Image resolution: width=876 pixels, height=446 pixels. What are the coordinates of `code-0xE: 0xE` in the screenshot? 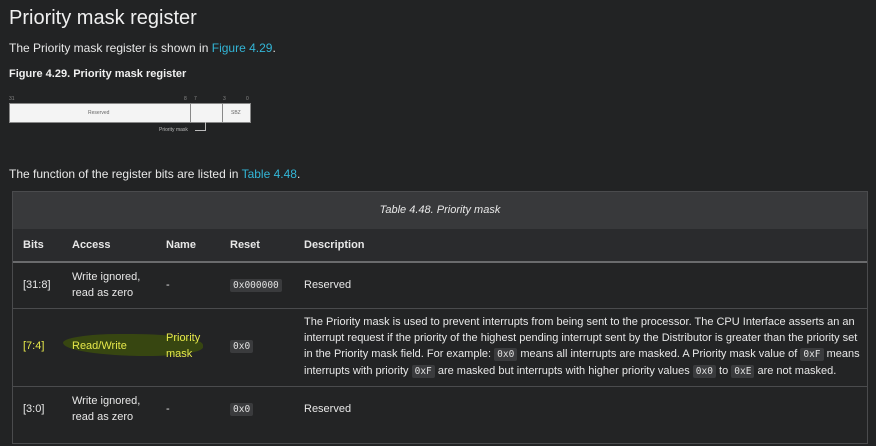 It's located at (743, 371).